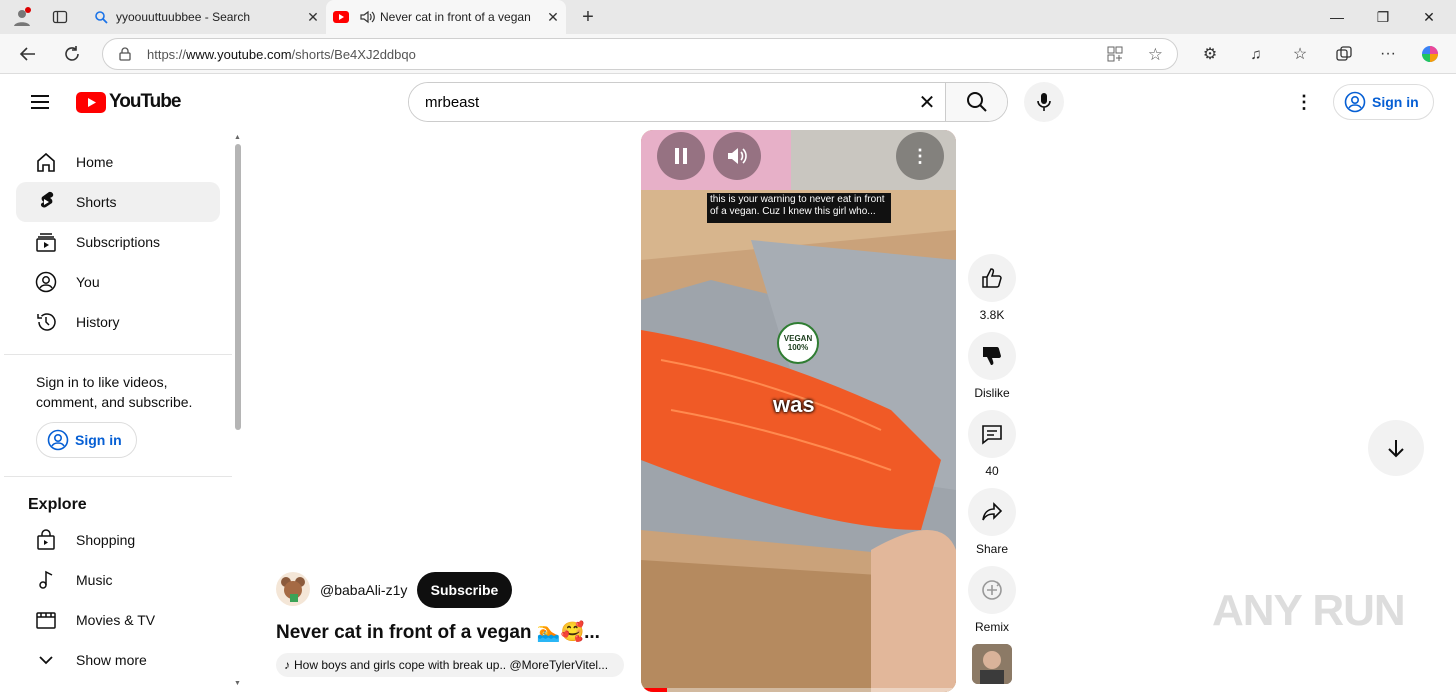  I want to click on sidebar-item-label: History, so click(98, 322).